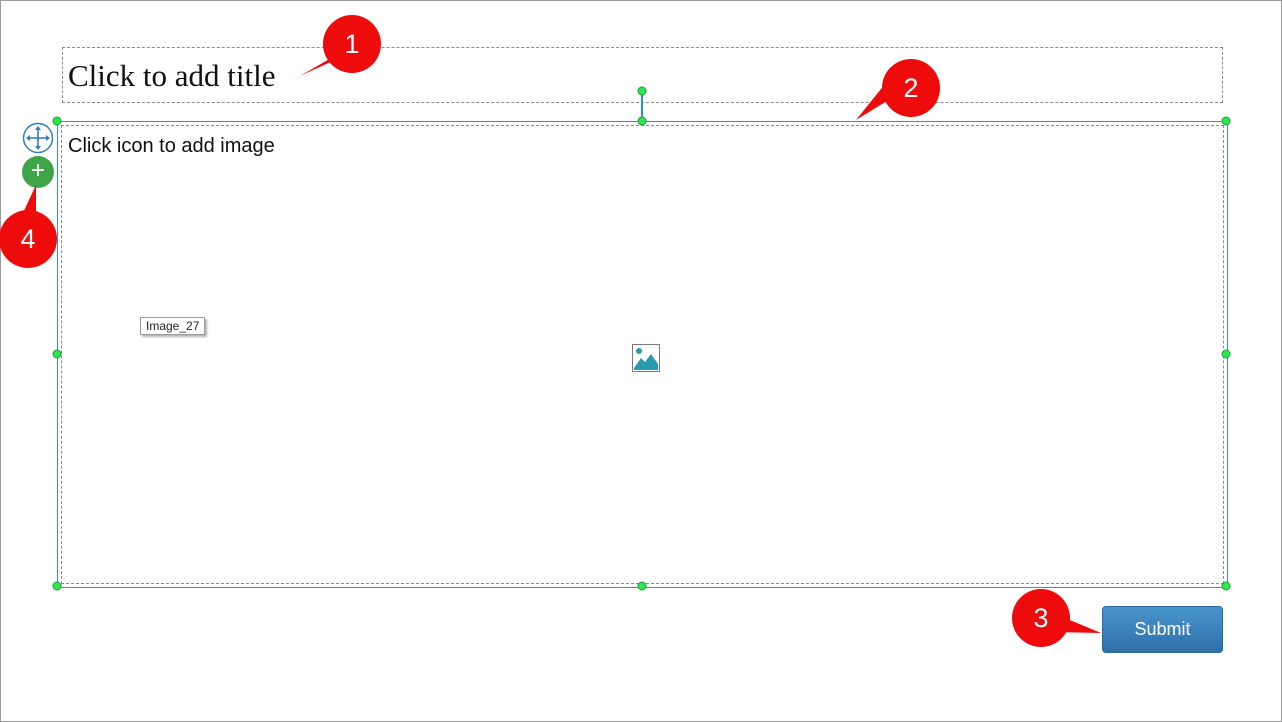 The width and height of the screenshot is (1282, 722). Describe the element at coordinates (173, 326) in the screenshot. I see `image-name-tooltip: Image_27` at that location.